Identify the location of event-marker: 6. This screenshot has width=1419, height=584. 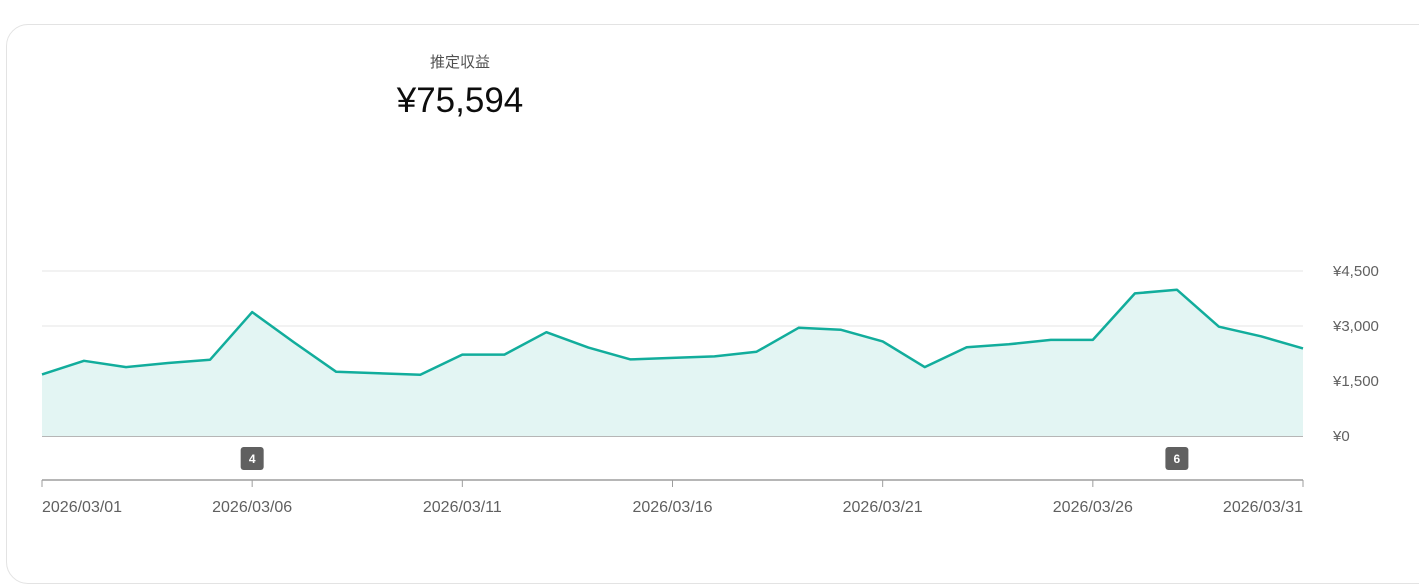
(1177, 458).